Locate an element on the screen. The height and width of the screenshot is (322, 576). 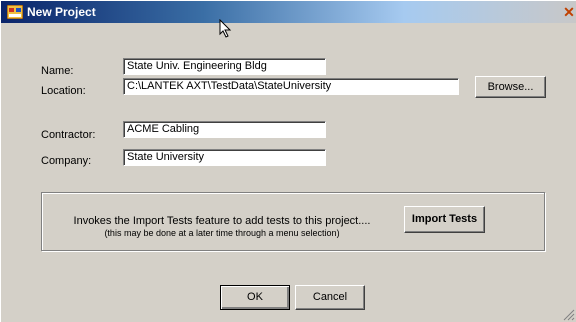
location-field: C:\LANTEK AXT\TestData\StateUniversity is located at coordinates (291, 86).